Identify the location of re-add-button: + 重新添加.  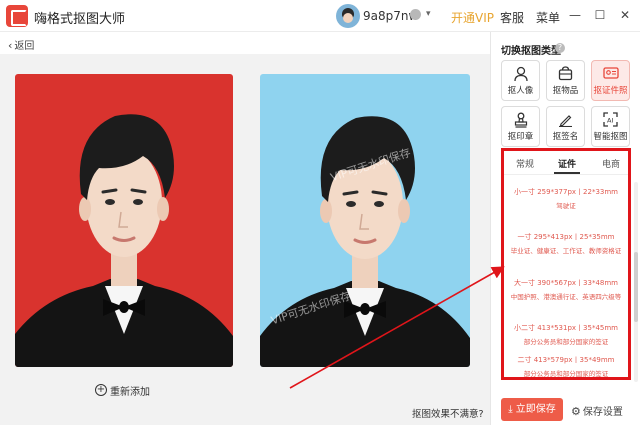
(122, 390).